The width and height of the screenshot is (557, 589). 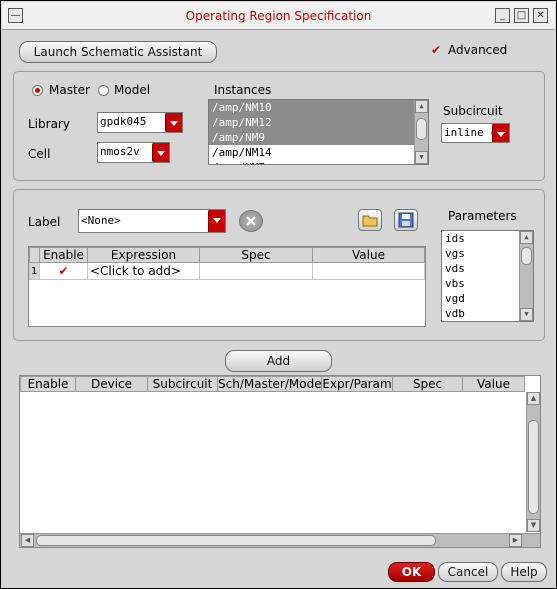 I want to click on list-item: /amp/NM12, so click(x=318, y=122).